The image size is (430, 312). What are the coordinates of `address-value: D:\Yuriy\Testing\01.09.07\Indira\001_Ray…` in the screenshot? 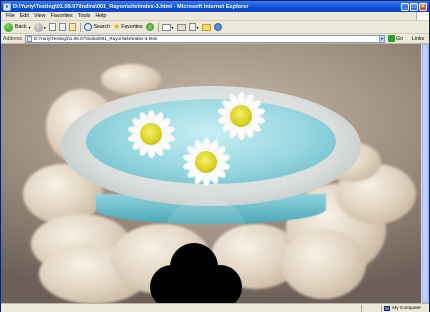 It's located at (96, 38).